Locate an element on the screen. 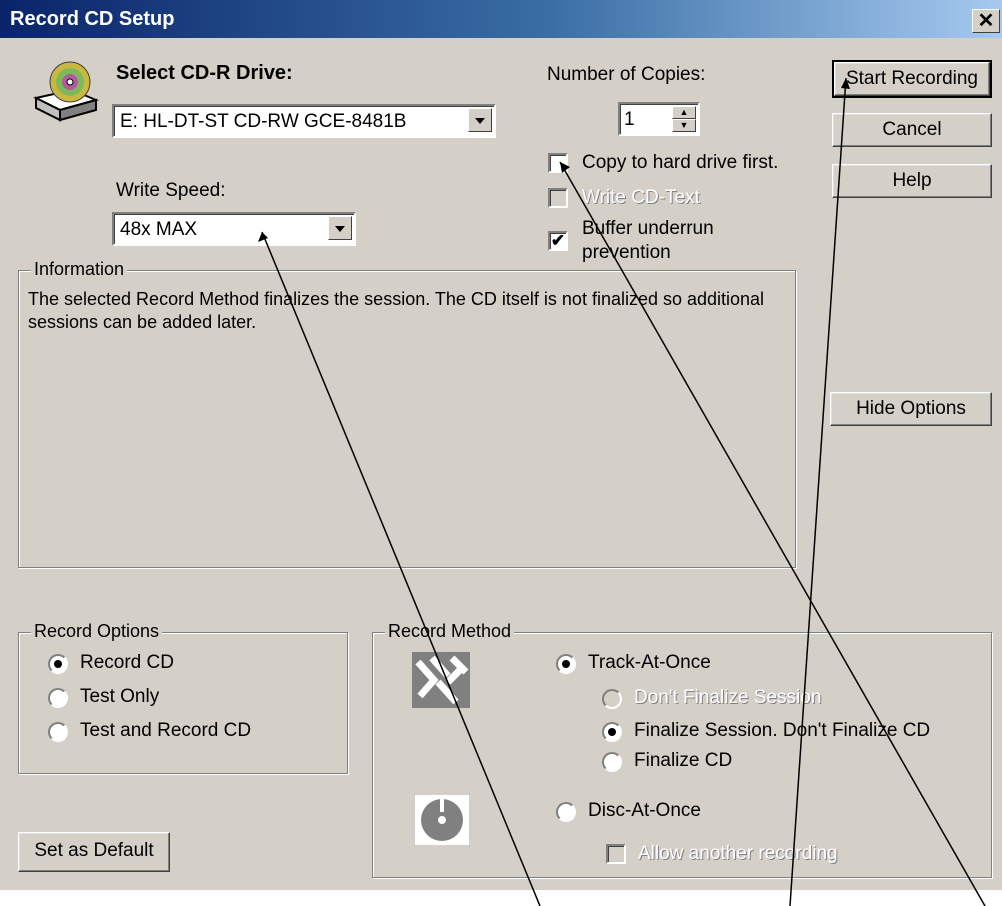  spin-down-icon: ▼ is located at coordinates (684, 125).